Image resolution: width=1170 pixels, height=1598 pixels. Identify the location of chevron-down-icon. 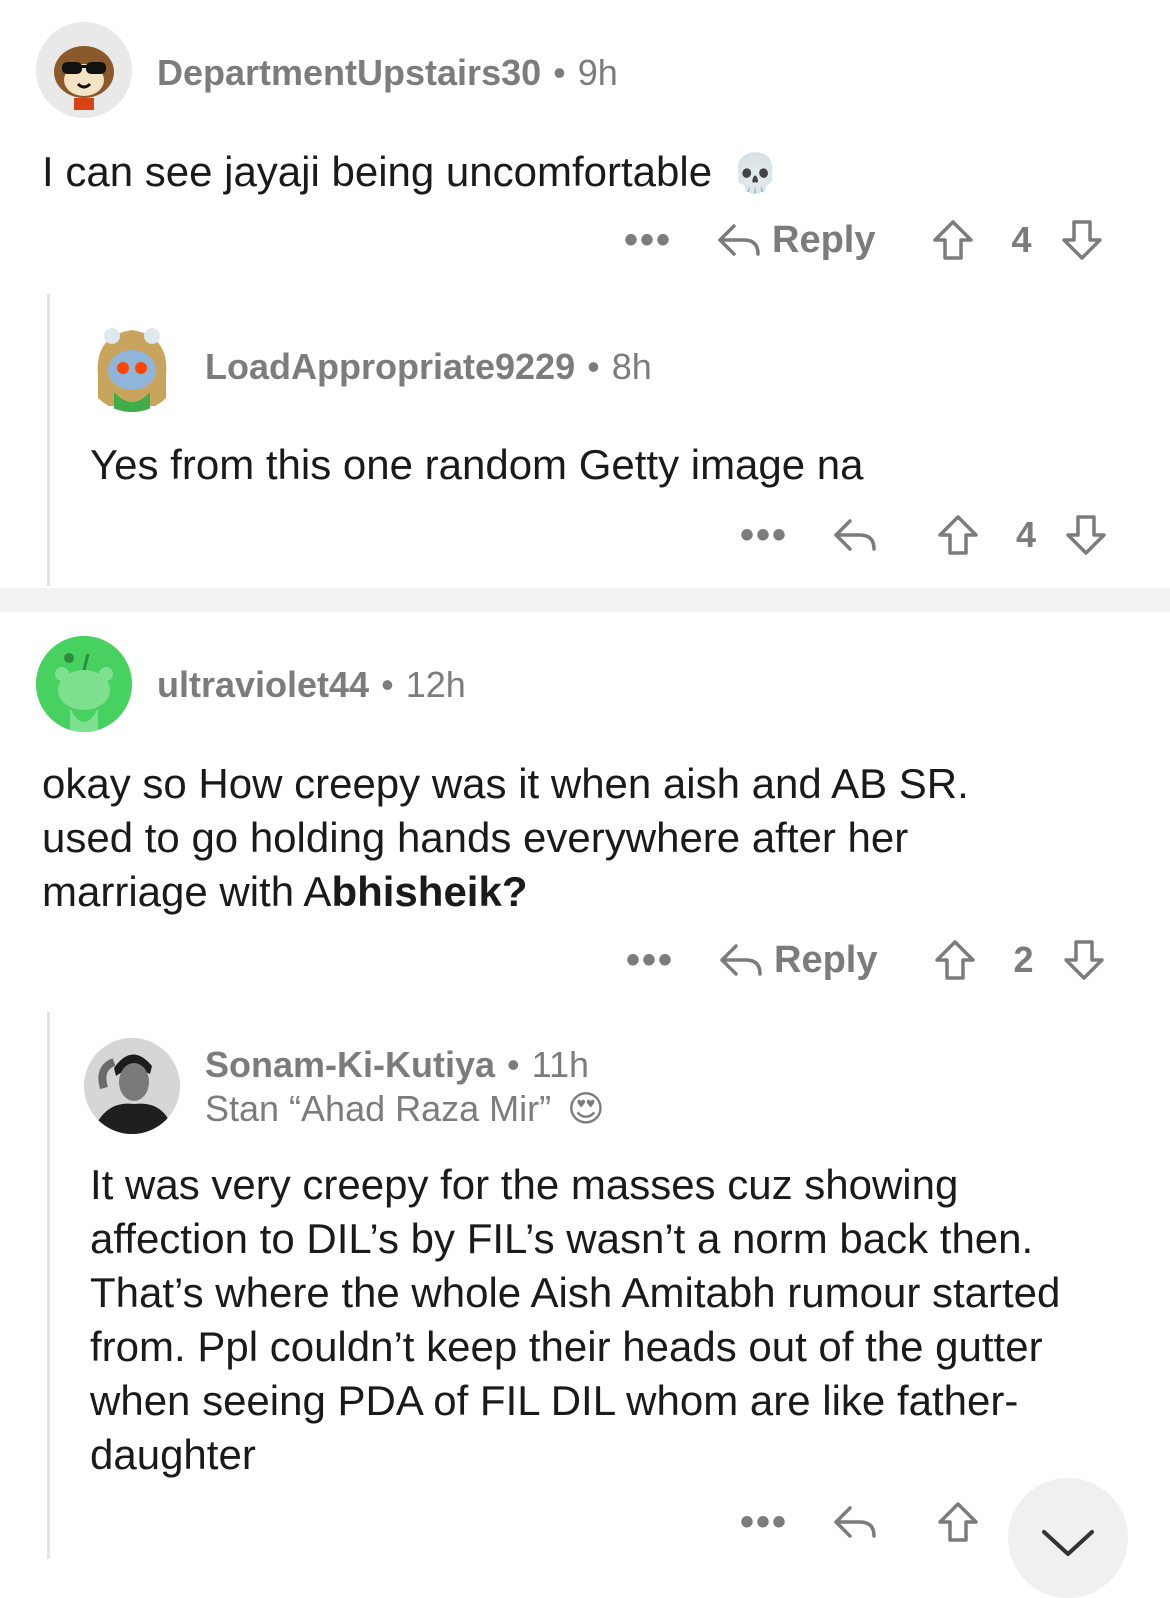
(1068, 1543).